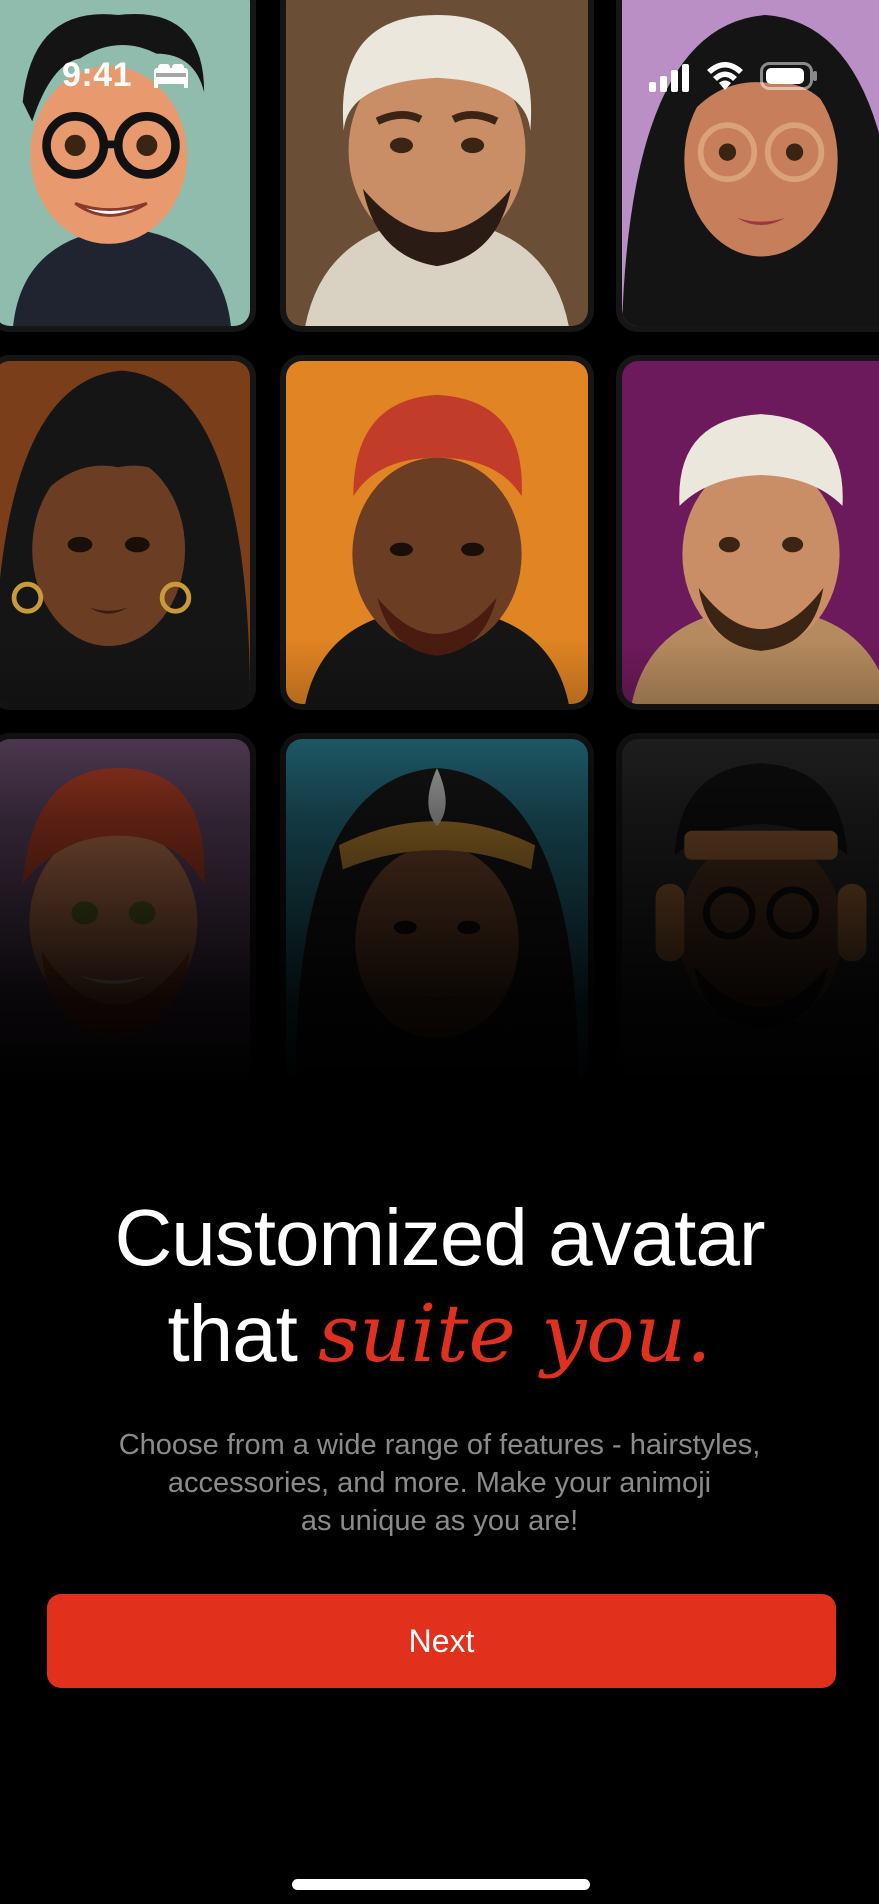 The width and height of the screenshot is (879, 1904). What do you see at coordinates (125, 910) in the screenshot?
I see `avatar-ginger-bearded-man` at bounding box center [125, 910].